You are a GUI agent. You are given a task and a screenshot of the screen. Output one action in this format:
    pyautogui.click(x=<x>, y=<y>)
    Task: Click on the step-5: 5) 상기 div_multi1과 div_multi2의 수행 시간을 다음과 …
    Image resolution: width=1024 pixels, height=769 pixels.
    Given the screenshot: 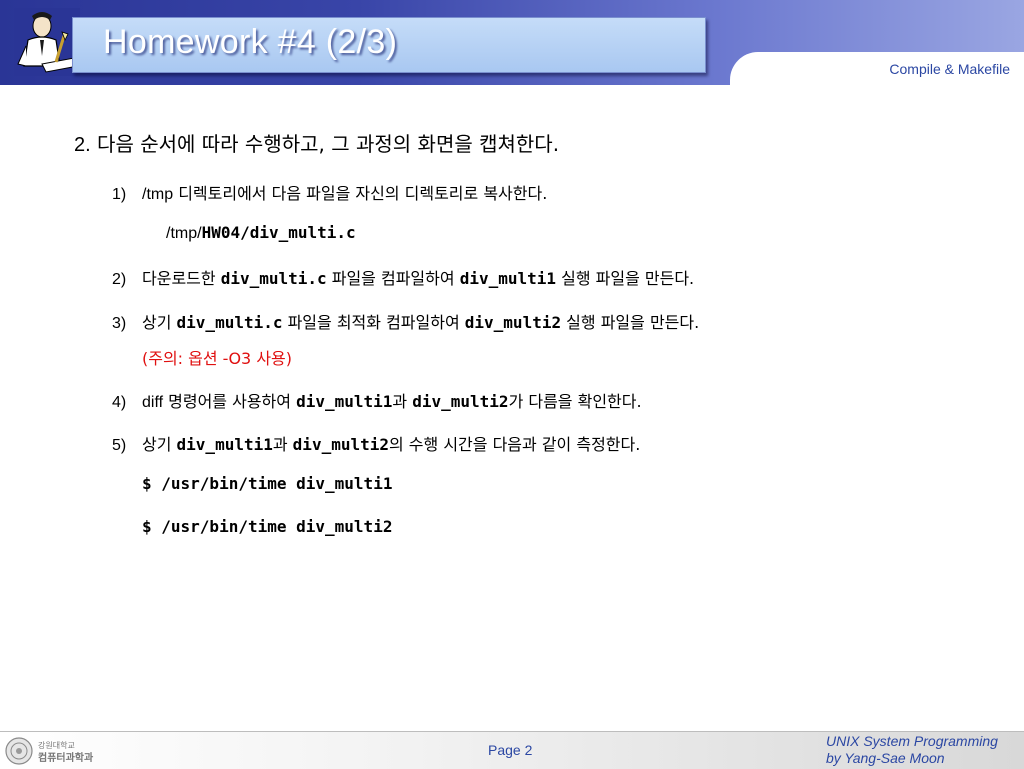 What is the action you would take?
    pyautogui.click(x=376, y=443)
    